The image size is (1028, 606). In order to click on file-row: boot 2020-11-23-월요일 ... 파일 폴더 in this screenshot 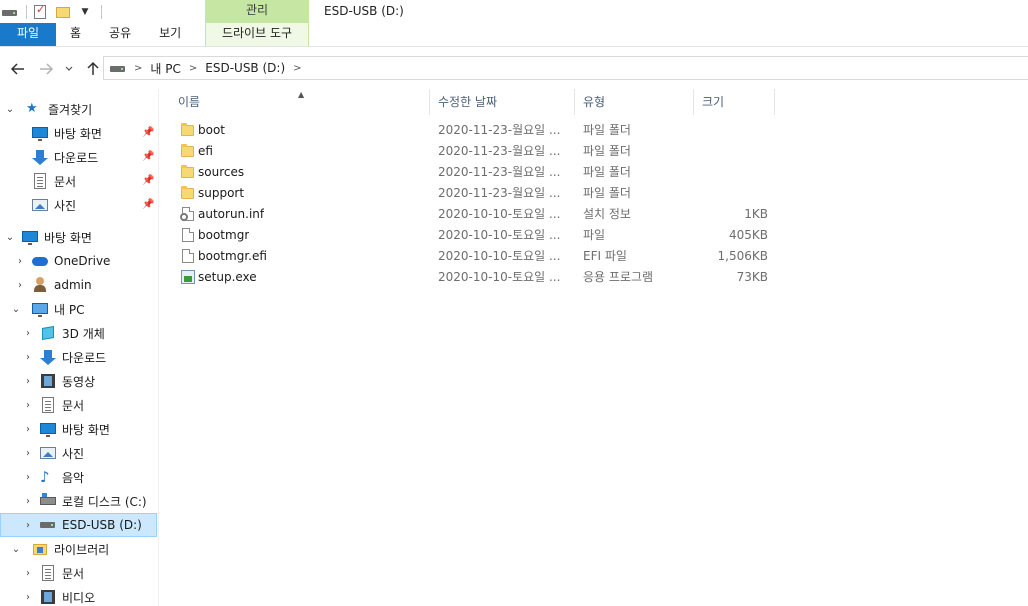, I will do `click(470, 130)`.